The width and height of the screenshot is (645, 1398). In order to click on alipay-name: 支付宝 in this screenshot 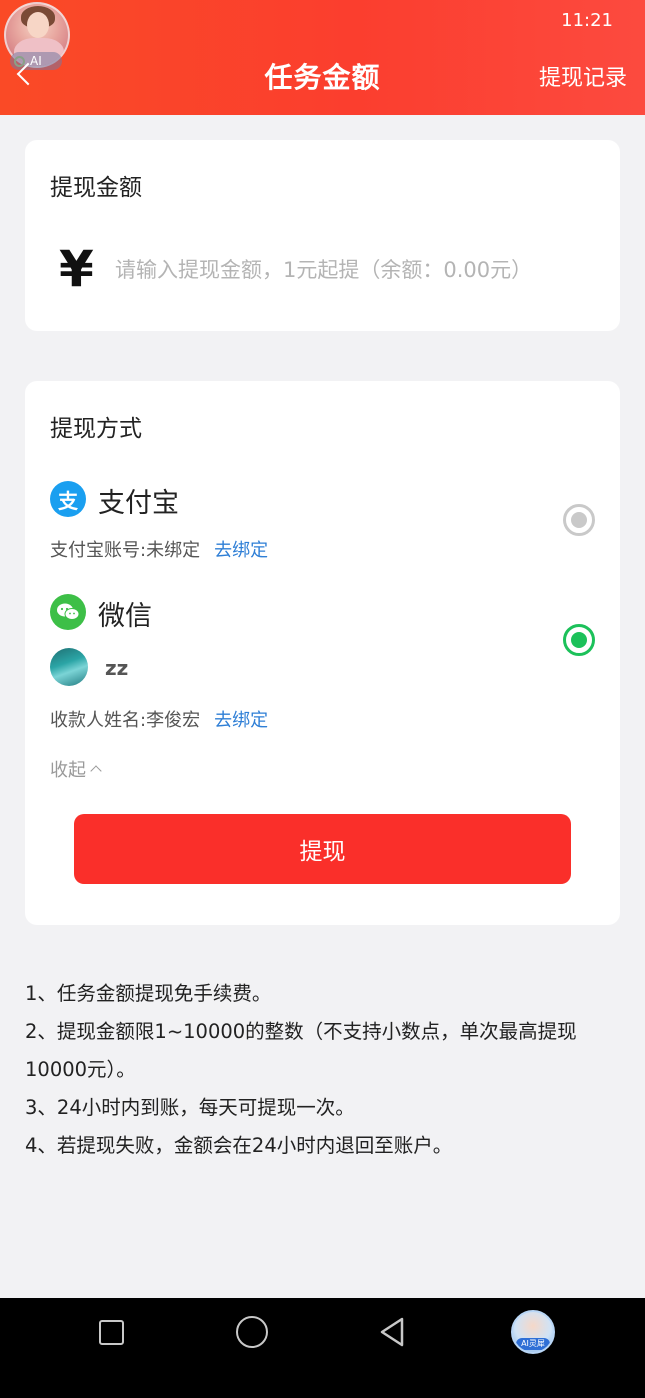, I will do `click(138, 503)`.